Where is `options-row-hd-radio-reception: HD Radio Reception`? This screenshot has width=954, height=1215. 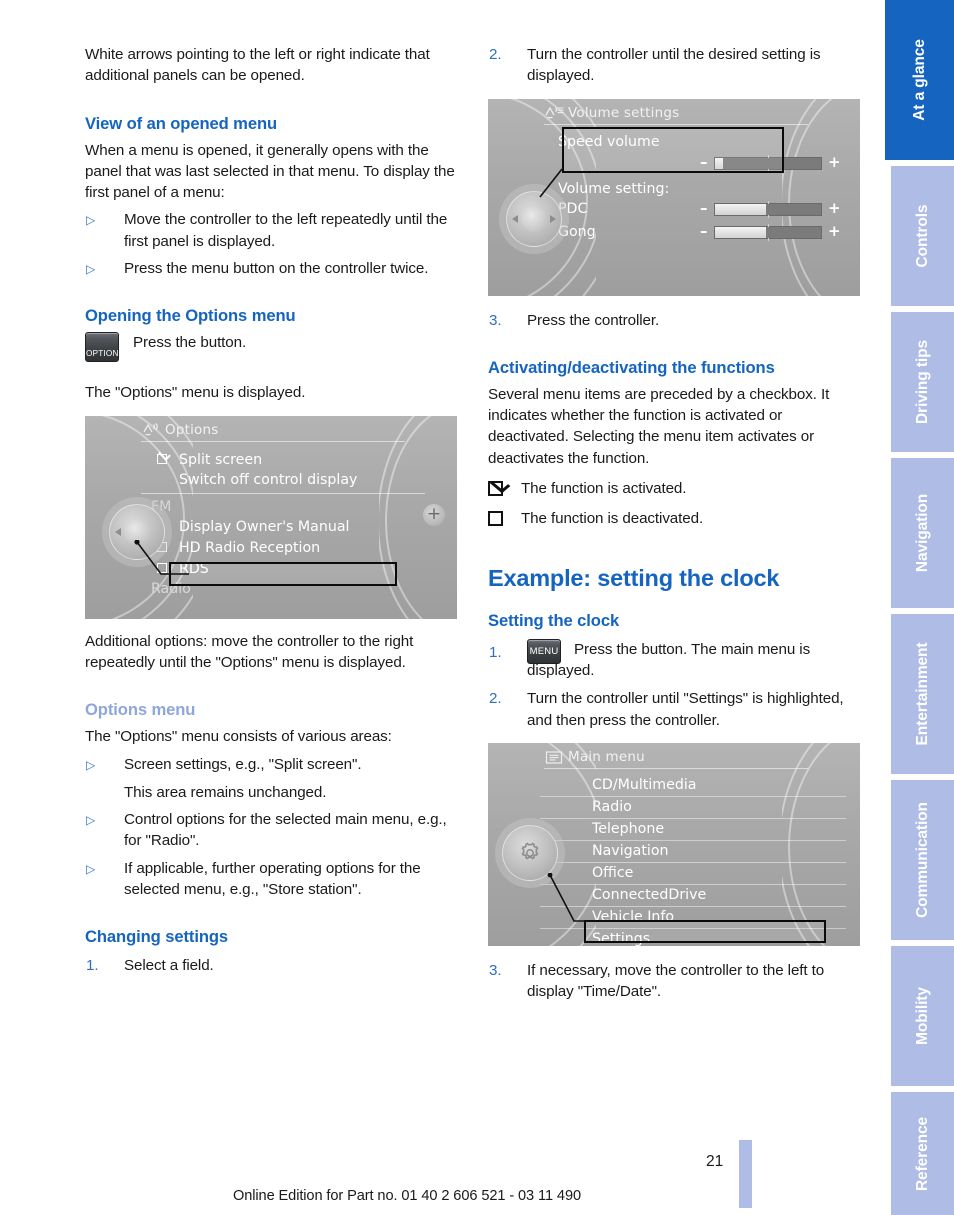 options-row-hd-radio-reception: HD Radio Reception is located at coordinates (283, 548).